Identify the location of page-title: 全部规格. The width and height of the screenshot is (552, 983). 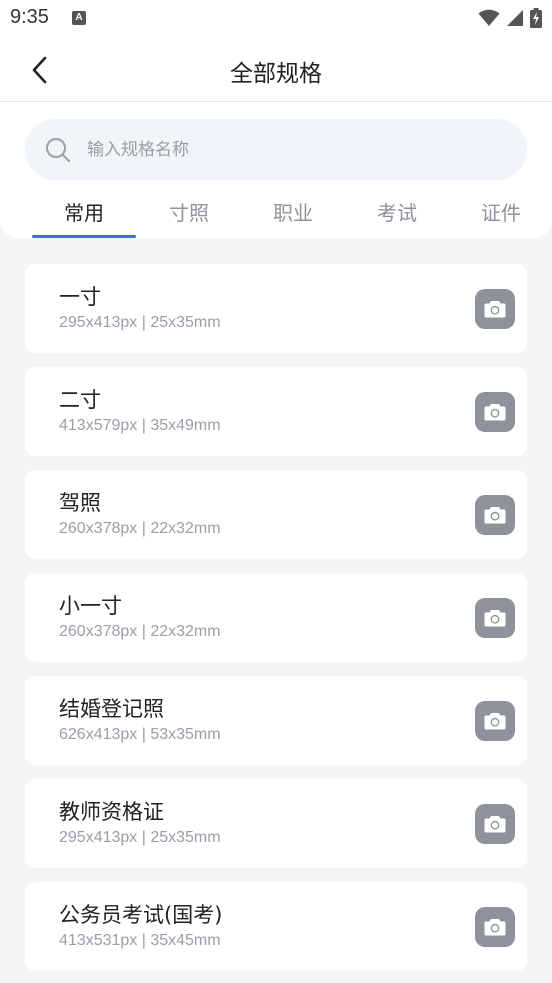
(276, 74).